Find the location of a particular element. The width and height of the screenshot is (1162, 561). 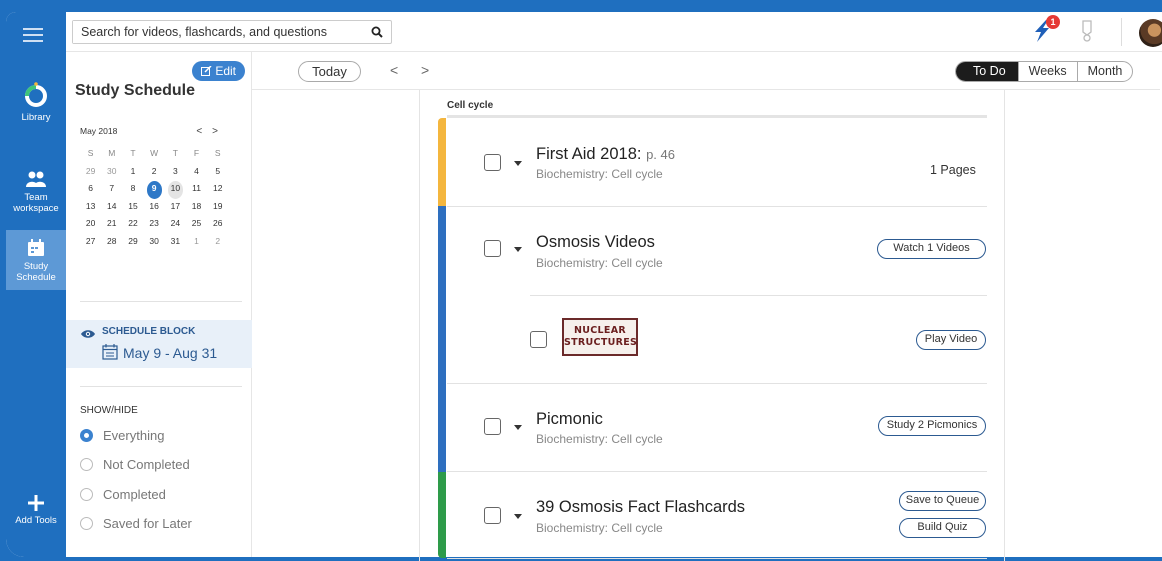

calendar-day: 21 is located at coordinates (111, 225).